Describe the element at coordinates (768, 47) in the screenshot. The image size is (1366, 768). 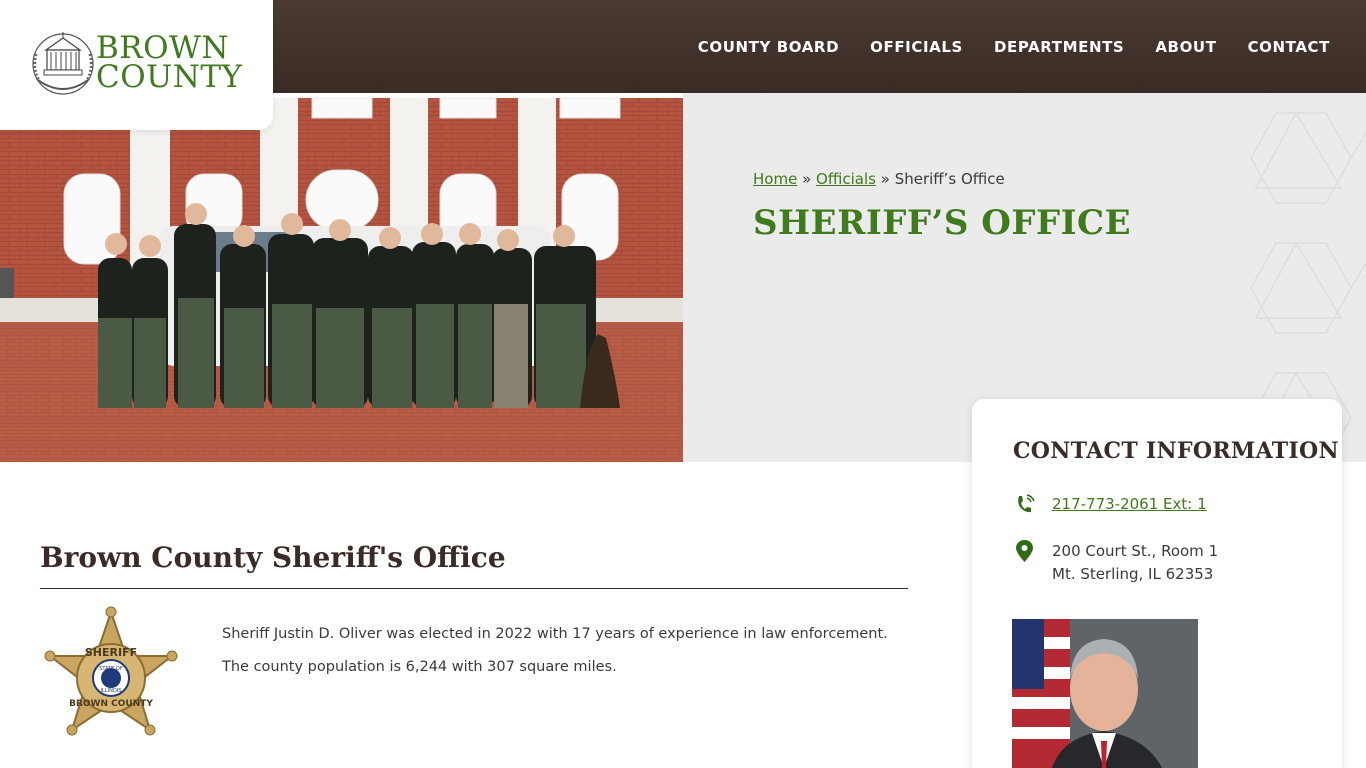
I see `nav-county-board: COUNTY BOARD` at that location.